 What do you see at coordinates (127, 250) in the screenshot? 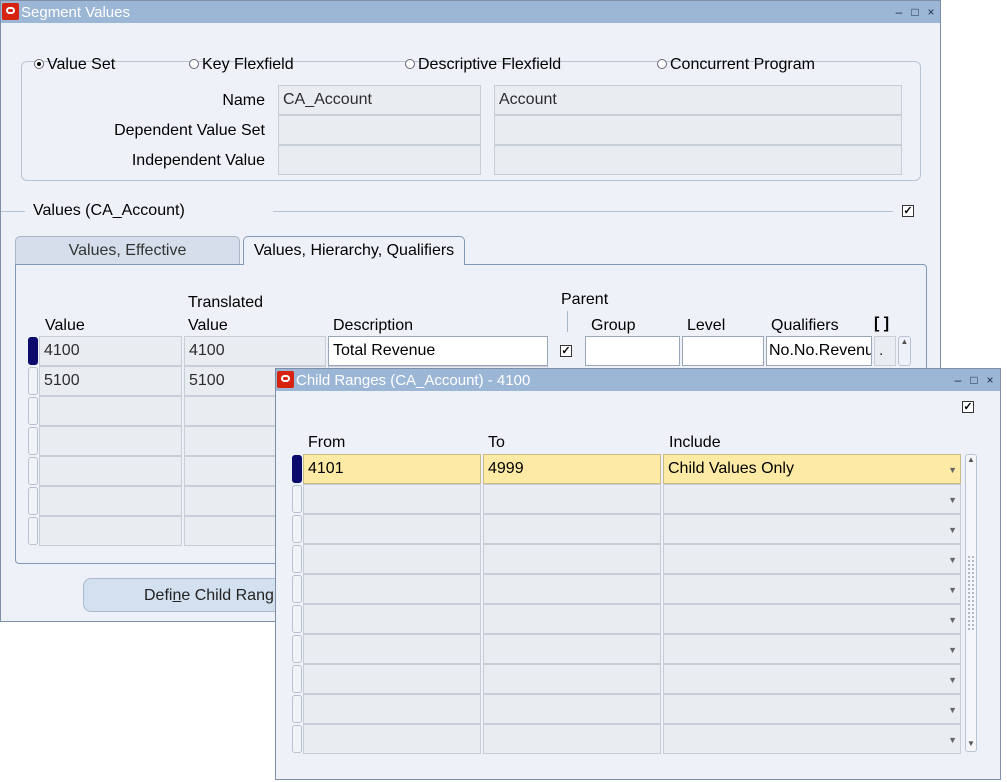
I see `tab-values-effective: Values, Effective` at bounding box center [127, 250].